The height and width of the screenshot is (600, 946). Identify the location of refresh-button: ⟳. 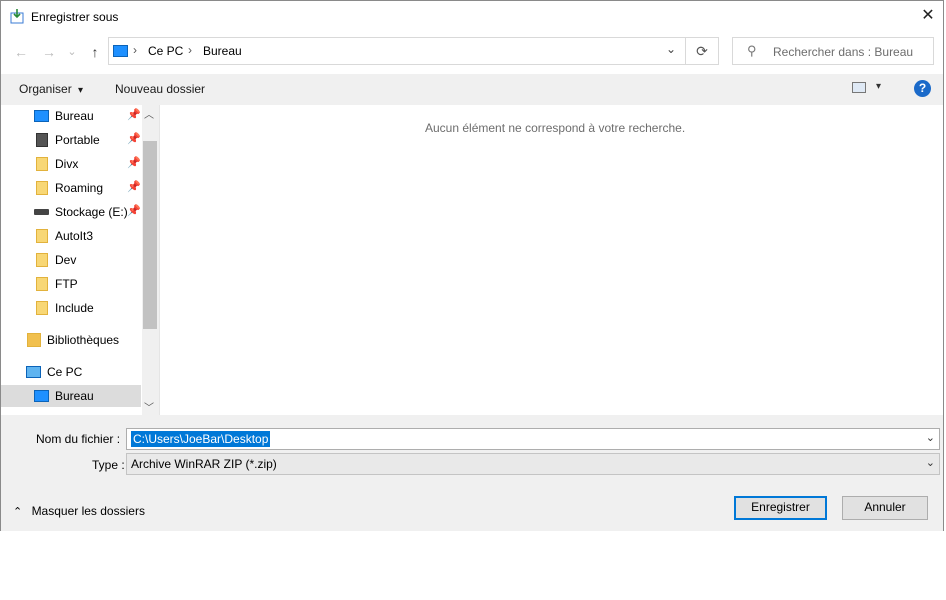
(702, 51).